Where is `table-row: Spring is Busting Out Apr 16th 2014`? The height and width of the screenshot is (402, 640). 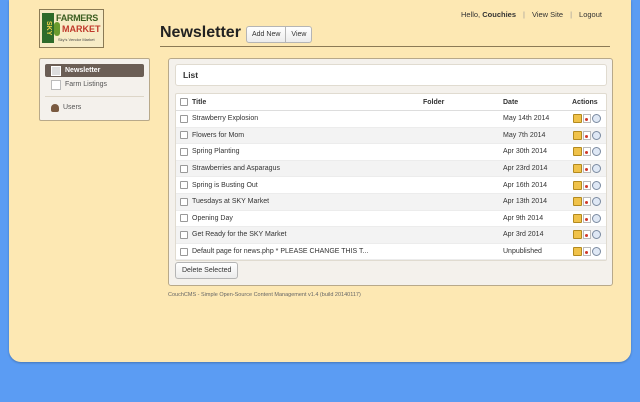 table-row: Spring is Busting Out Apr 16th 2014 is located at coordinates (391, 185).